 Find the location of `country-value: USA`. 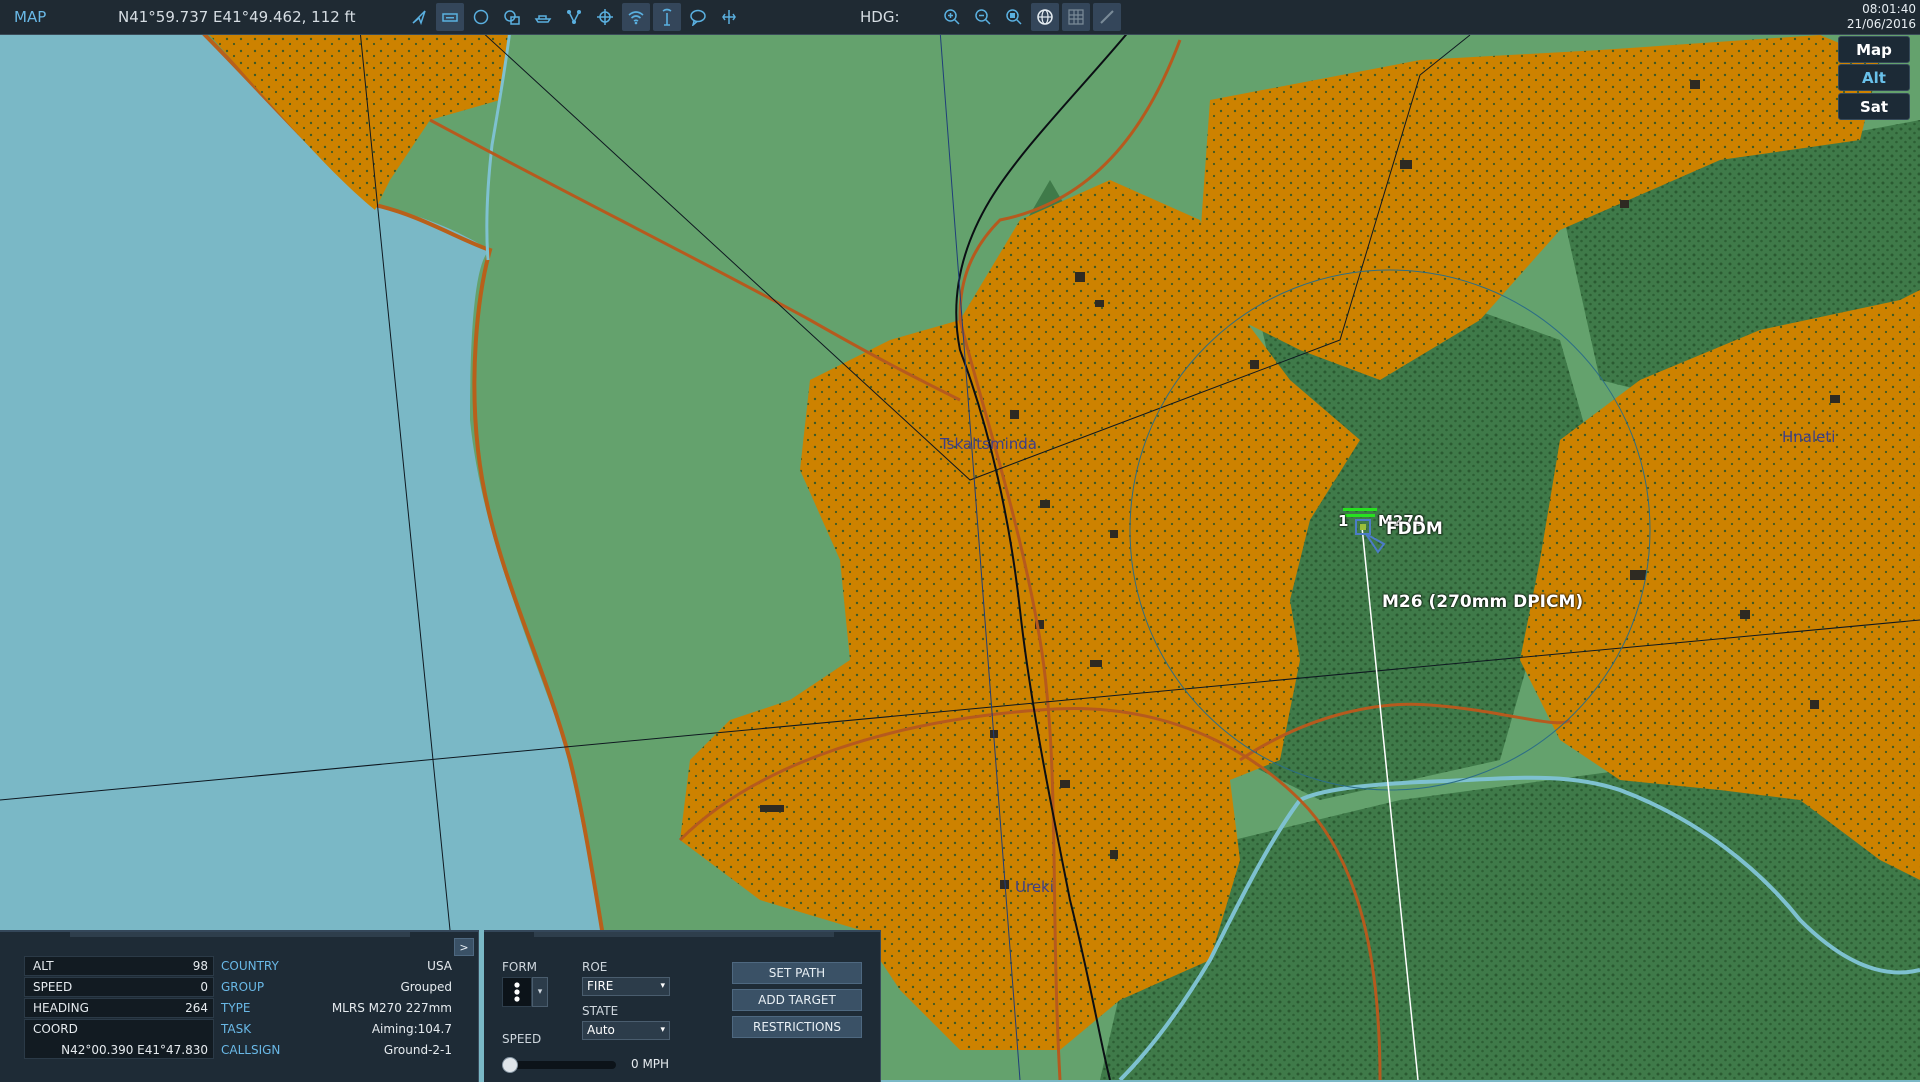

country-value: USA is located at coordinates (439, 966).